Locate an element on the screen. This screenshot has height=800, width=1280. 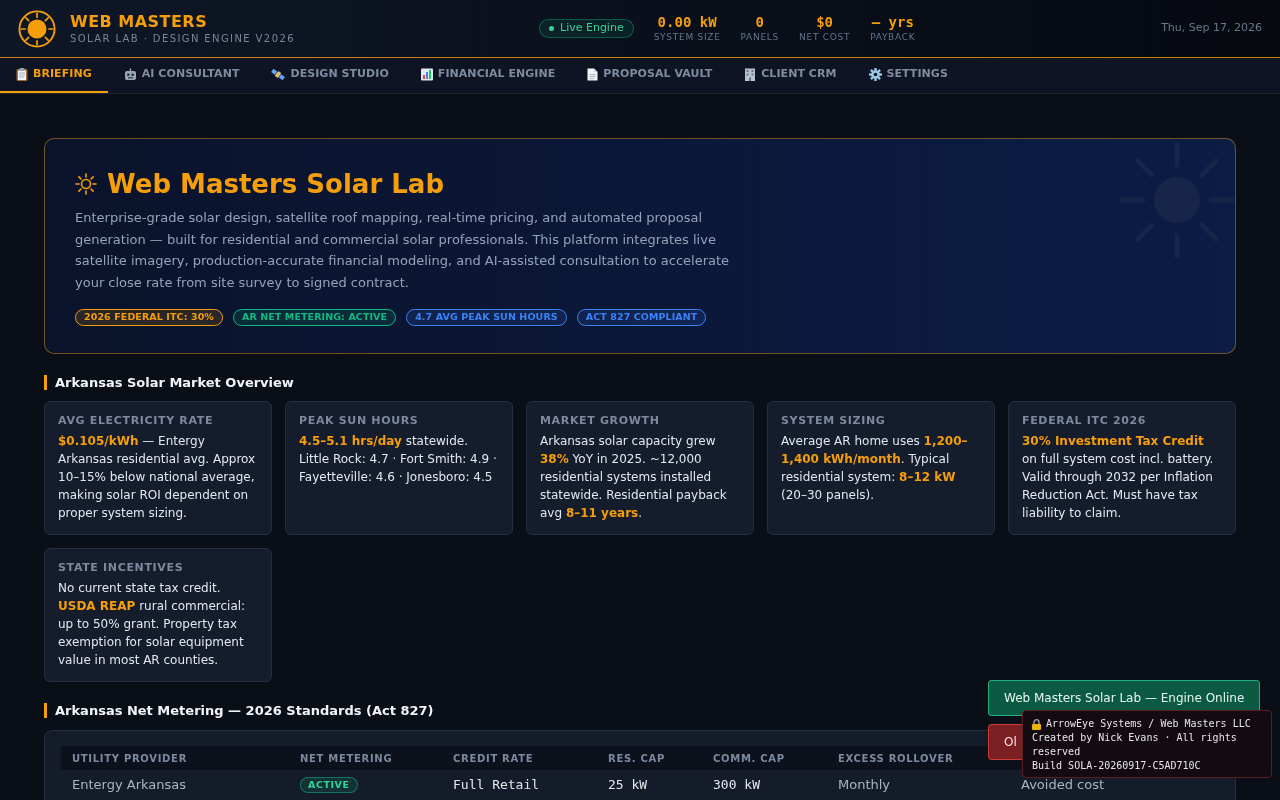
column-header: COMM. CAP is located at coordinates (764, 758).